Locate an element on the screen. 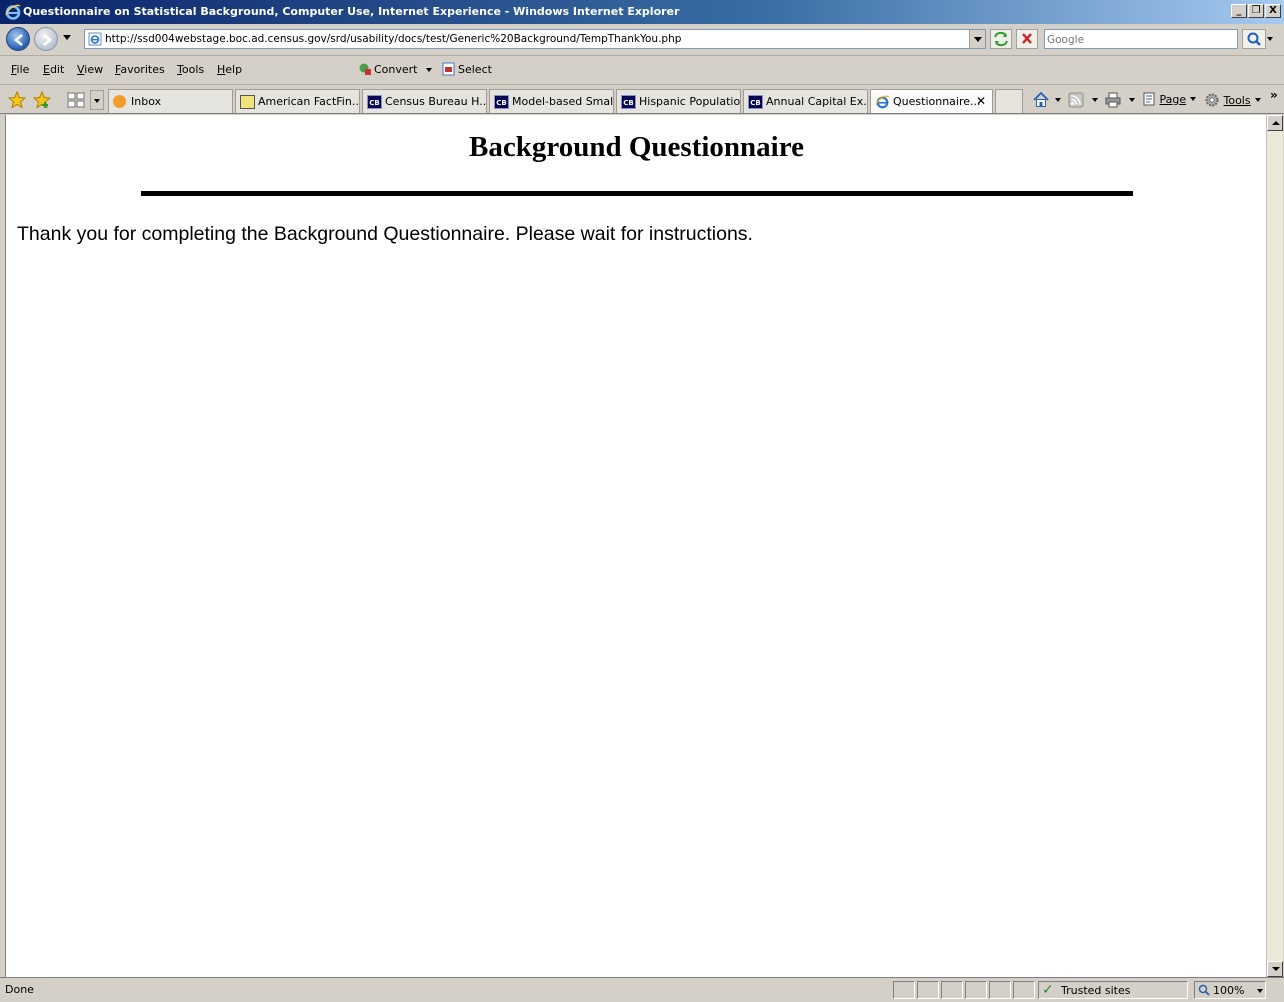 The width and height of the screenshot is (1284, 1002). minimize-button: _ is located at coordinates (1239, 11).